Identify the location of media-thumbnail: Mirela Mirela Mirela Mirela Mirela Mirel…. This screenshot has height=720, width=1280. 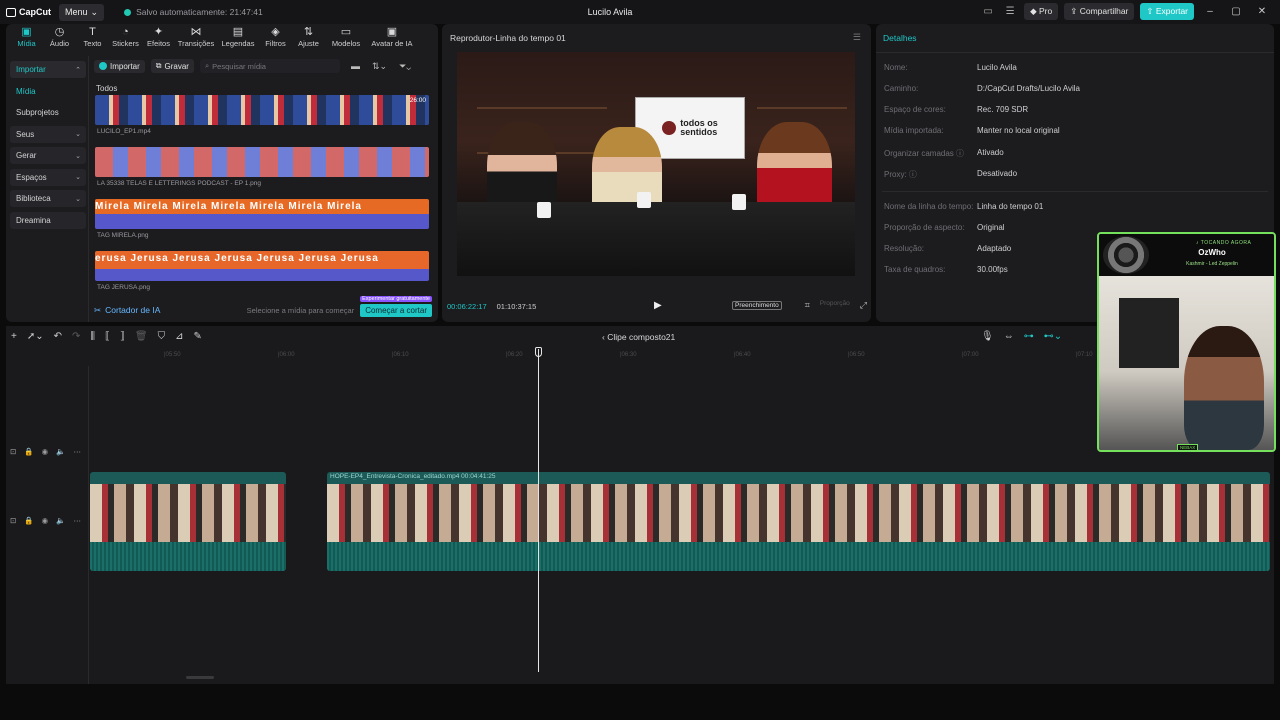
(262, 214).